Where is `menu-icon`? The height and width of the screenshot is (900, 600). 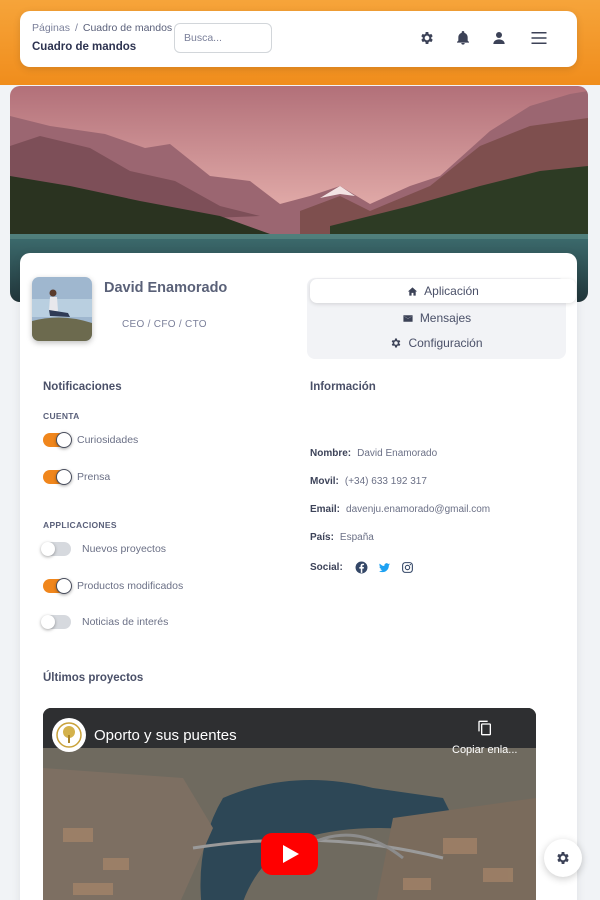
menu-icon is located at coordinates (539, 38).